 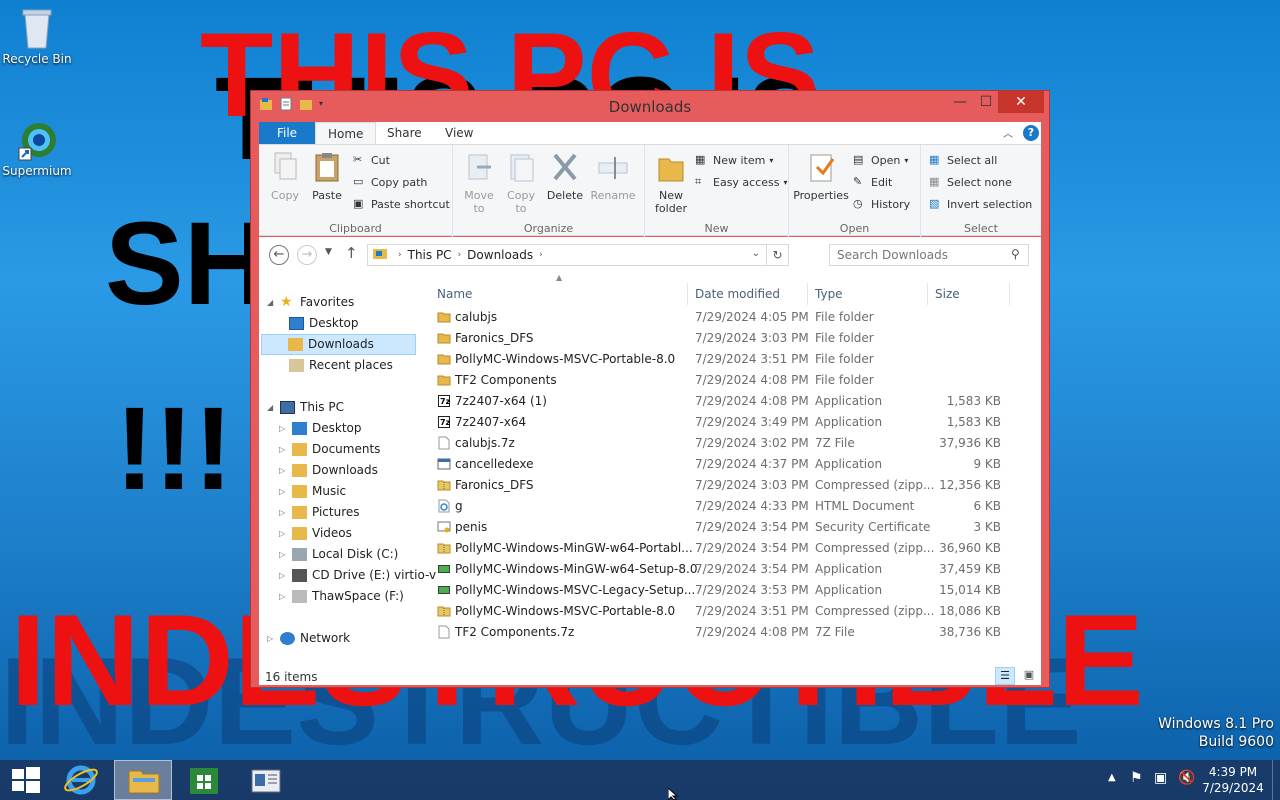 What do you see at coordinates (777, 255) in the screenshot?
I see `refresh-button: ↻` at bounding box center [777, 255].